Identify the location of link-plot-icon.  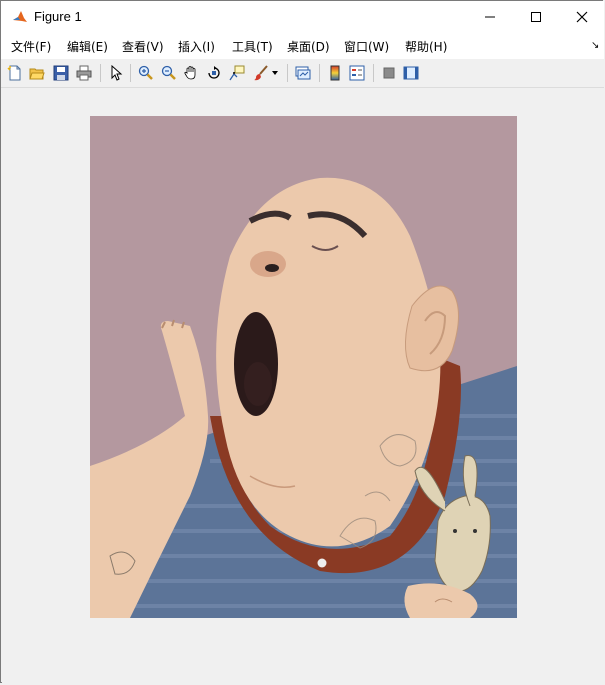
(303, 73).